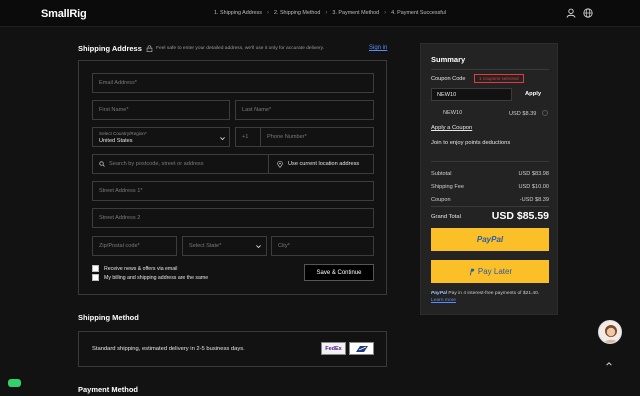 Image resolution: width=640 pixels, height=396 pixels. What do you see at coordinates (287, 137) in the screenshot?
I see `phone-placeholder: Phone Number*` at bounding box center [287, 137].